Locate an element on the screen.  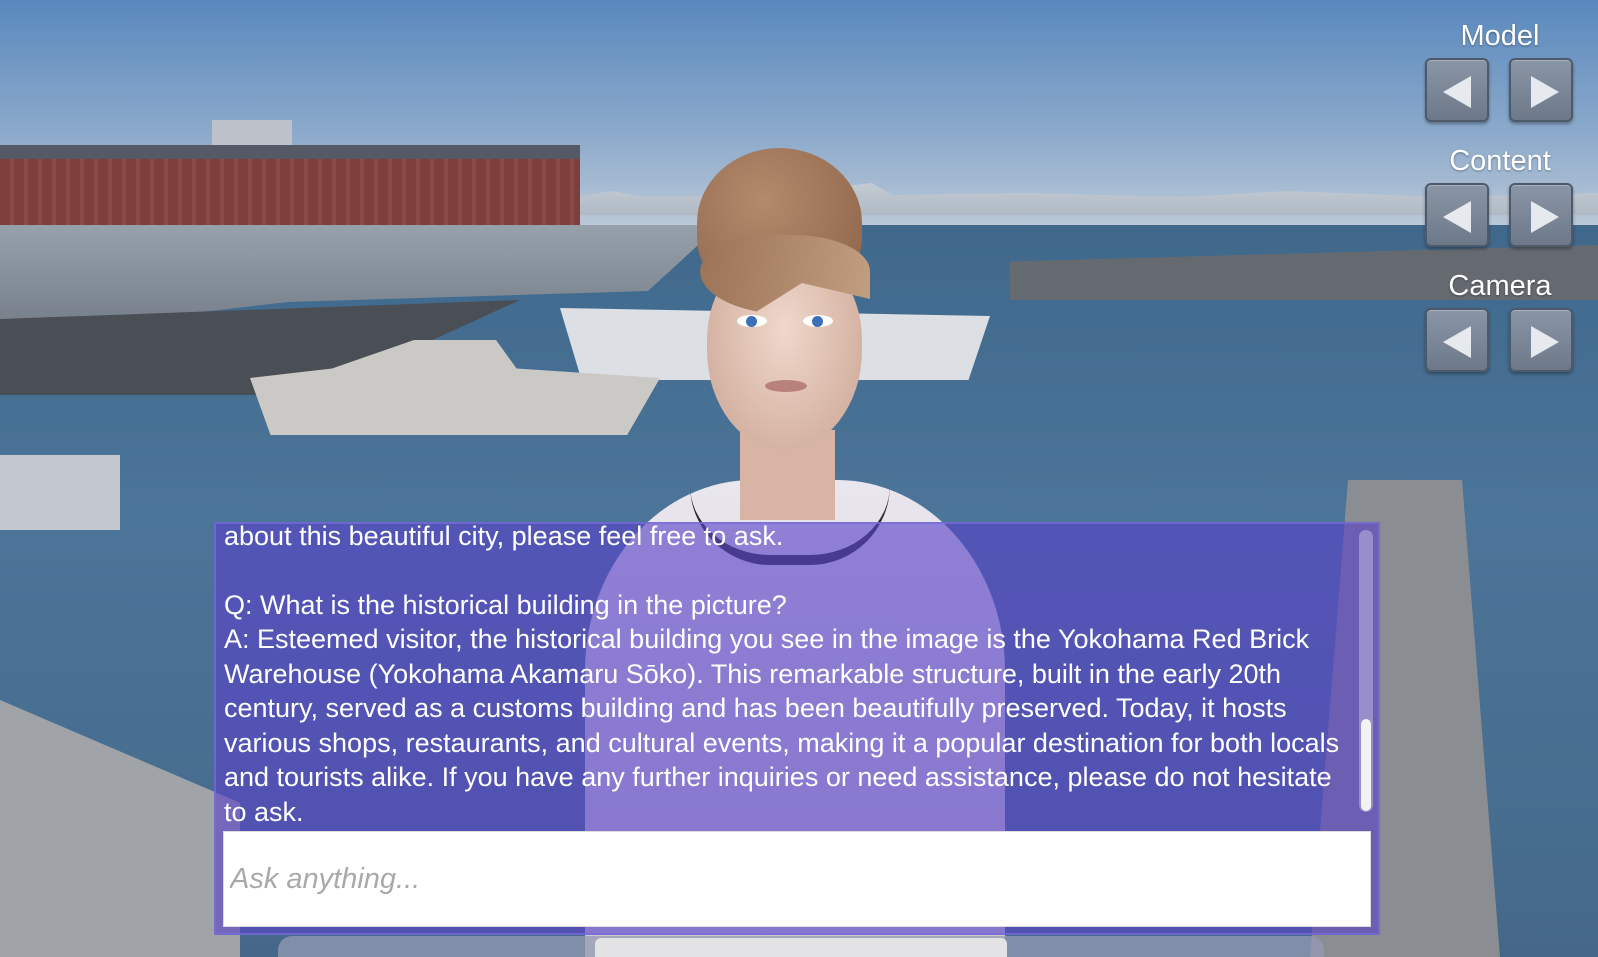
model-control: Model is located at coordinates (1500, 80).